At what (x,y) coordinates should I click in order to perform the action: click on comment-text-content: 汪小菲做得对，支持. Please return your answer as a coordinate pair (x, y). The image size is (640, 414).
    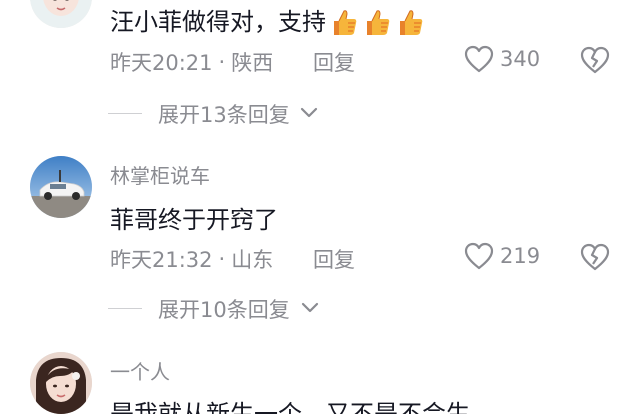
    Looking at the image, I should click on (218, 22).